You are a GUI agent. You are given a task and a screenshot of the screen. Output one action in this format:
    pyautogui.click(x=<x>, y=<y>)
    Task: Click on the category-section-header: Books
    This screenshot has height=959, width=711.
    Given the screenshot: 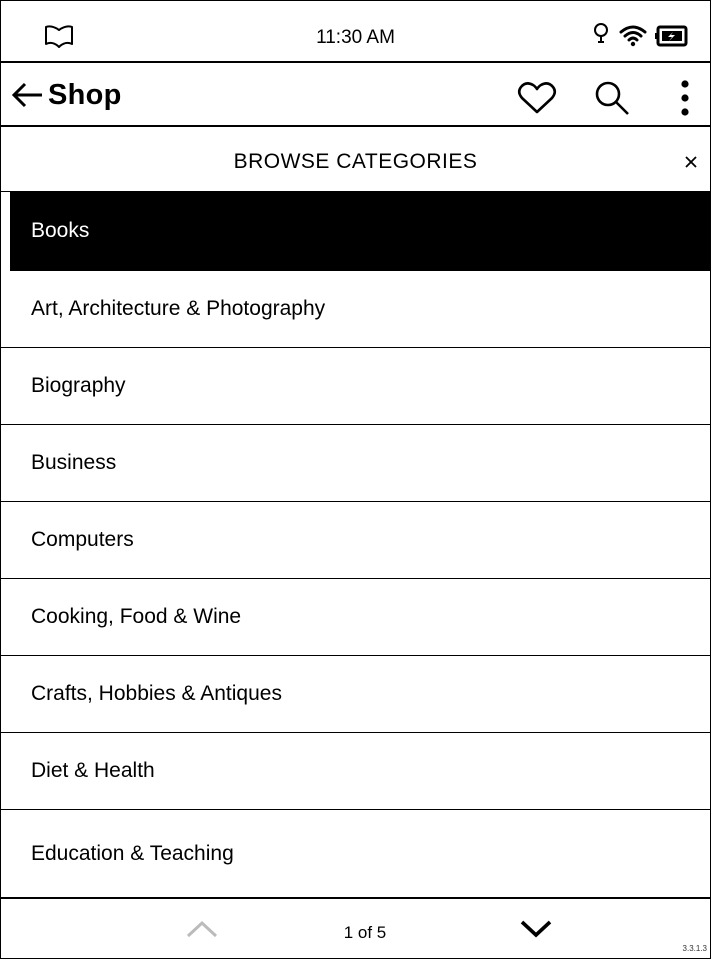 What is the action you would take?
    pyautogui.click(x=360, y=231)
    